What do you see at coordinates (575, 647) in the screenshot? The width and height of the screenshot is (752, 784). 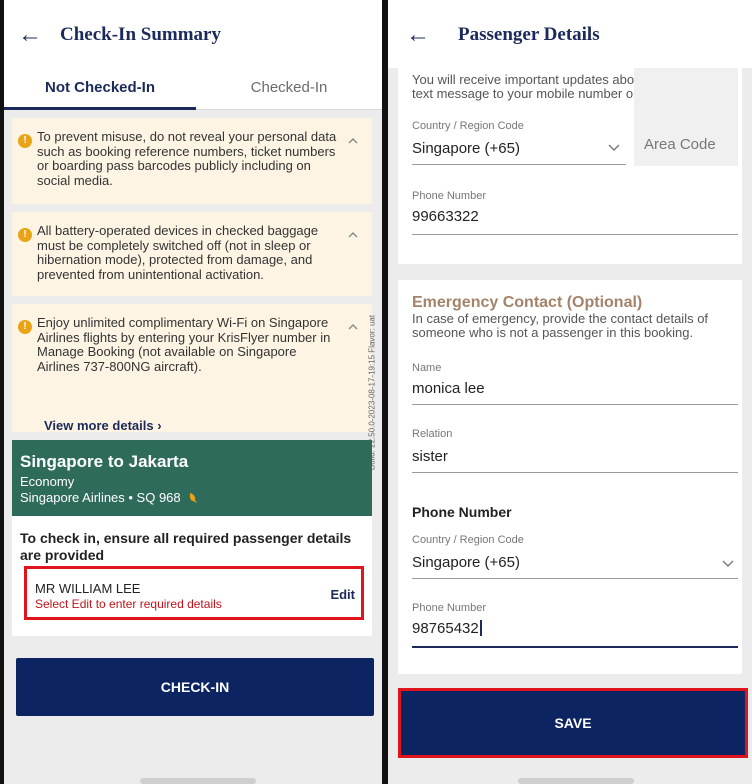 I see `emergency-phone-underline` at bounding box center [575, 647].